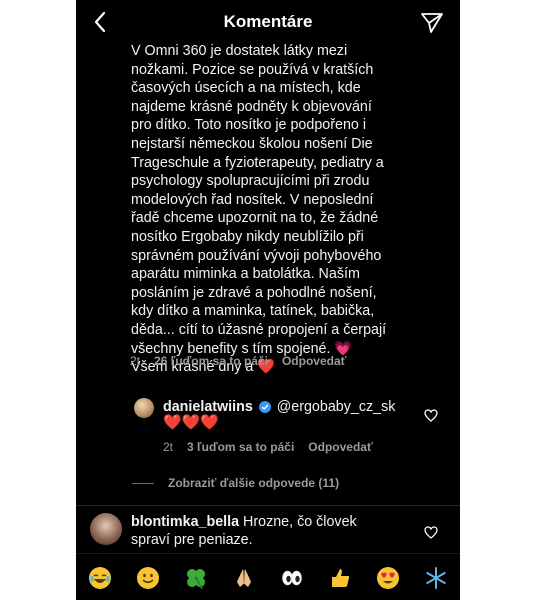 This screenshot has width=535, height=600. I want to click on top-bar: Komentáre, so click(268, 22).